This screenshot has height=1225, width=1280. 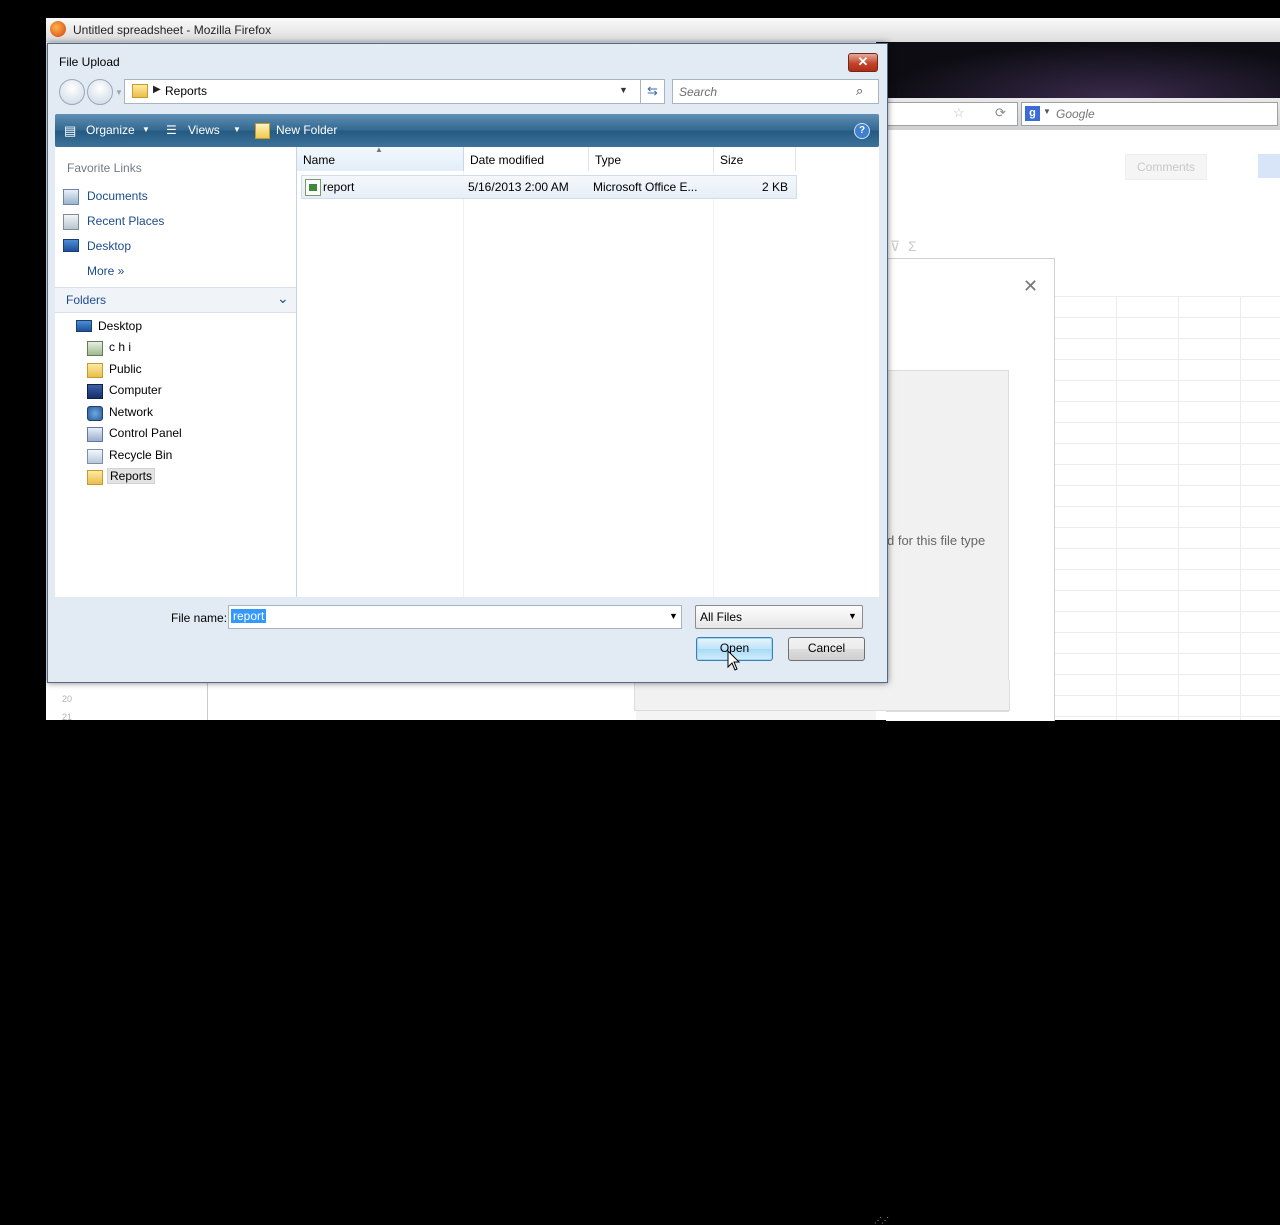 What do you see at coordinates (380, 158) in the screenshot?
I see `column-header-name: Name ▲` at bounding box center [380, 158].